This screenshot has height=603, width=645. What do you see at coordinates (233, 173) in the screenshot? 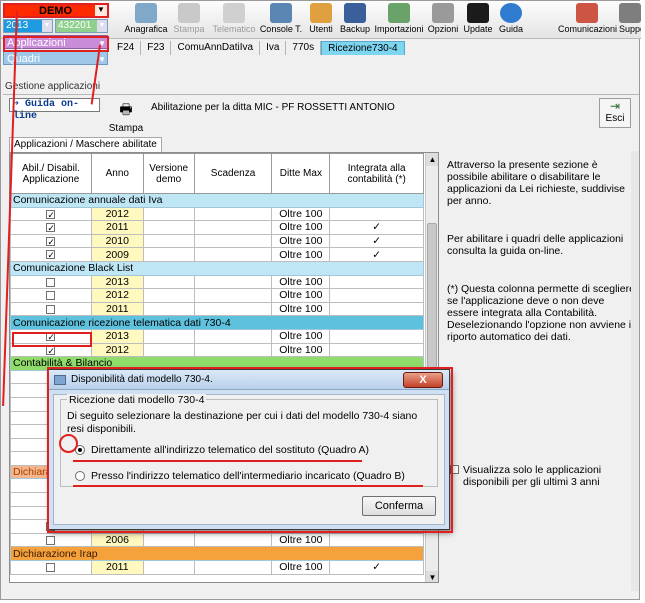
I see `header-scadenza: Scadenza` at bounding box center [233, 173].